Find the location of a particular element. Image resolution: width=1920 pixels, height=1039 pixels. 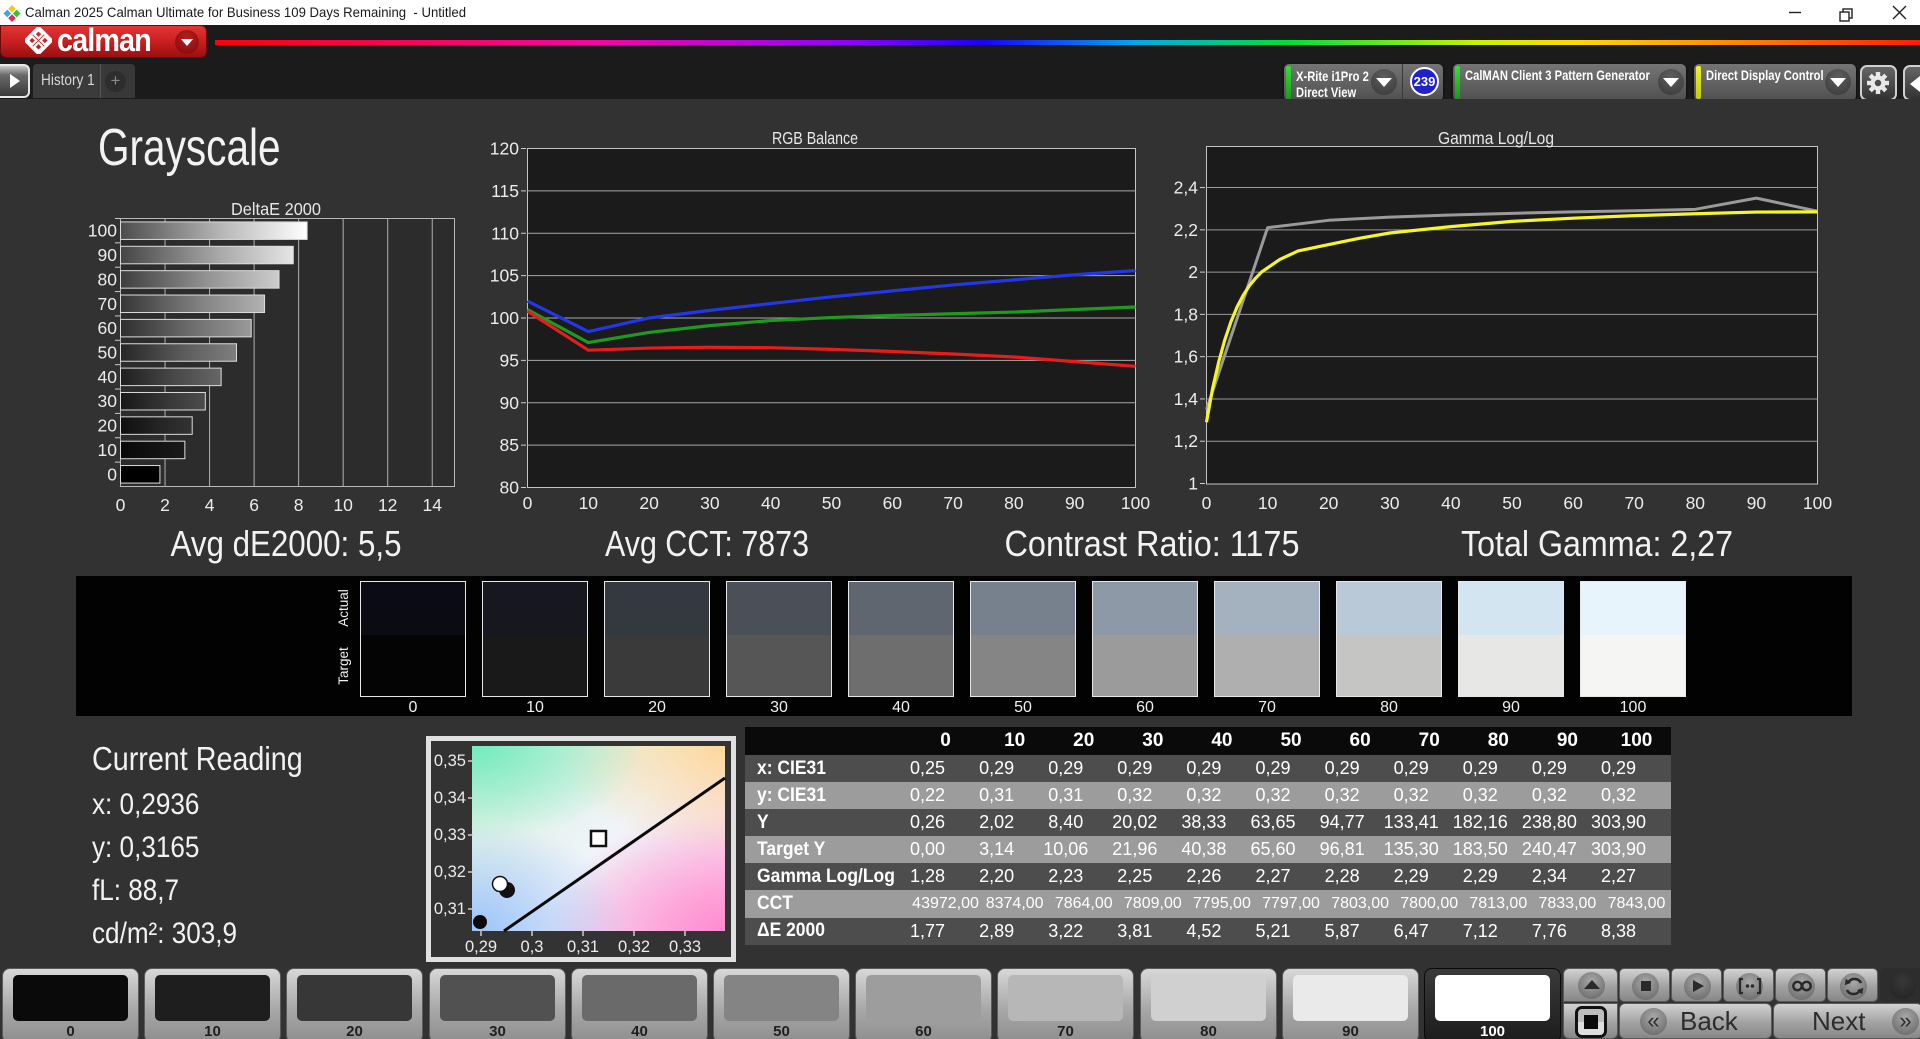

svg-text: Target is located at coordinates (343, 666).